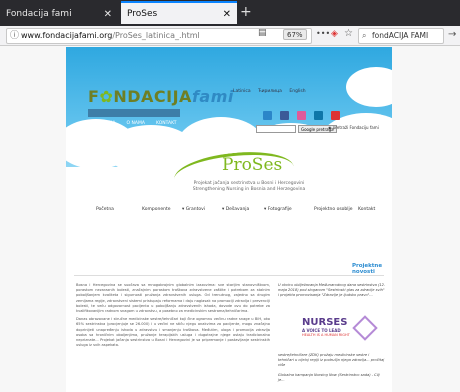 The width and height of the screenshot is (460, 392). I want to click on facebook-icon, so click(285, 115).